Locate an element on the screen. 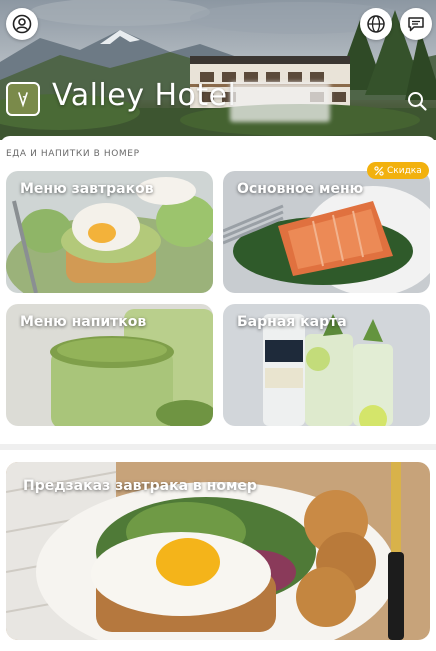  tile-main-menu: Основное меню is located at coordinates (326, 232).